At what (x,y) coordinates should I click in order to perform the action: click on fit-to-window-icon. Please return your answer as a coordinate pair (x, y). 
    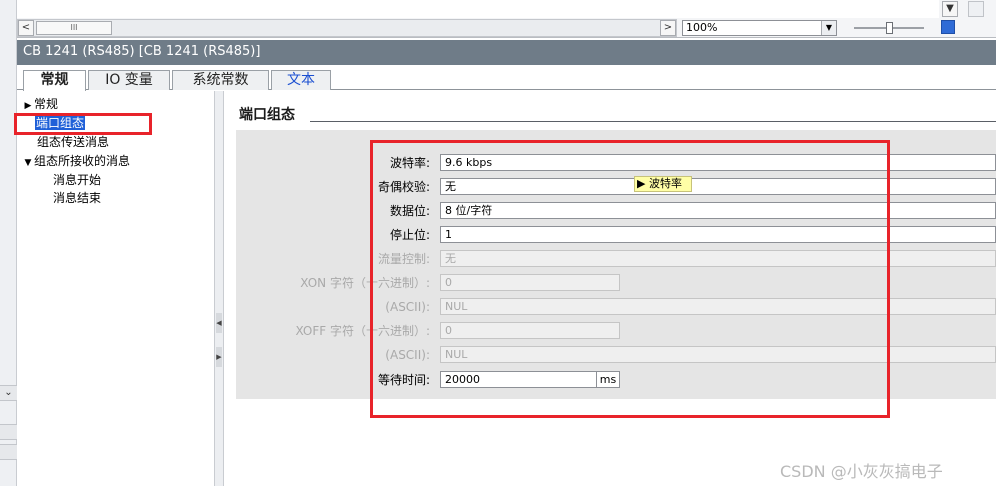
    Looking at the image, I should click on (948, 27).